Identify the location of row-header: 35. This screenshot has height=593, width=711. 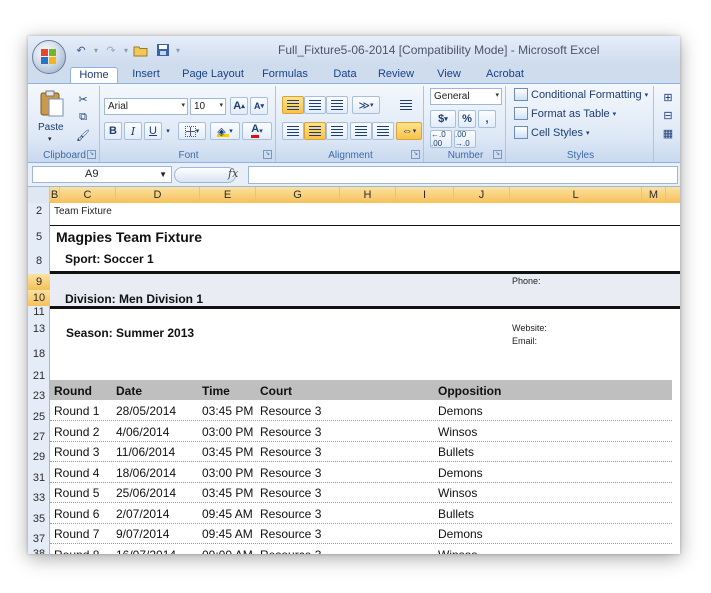
(39, 519).